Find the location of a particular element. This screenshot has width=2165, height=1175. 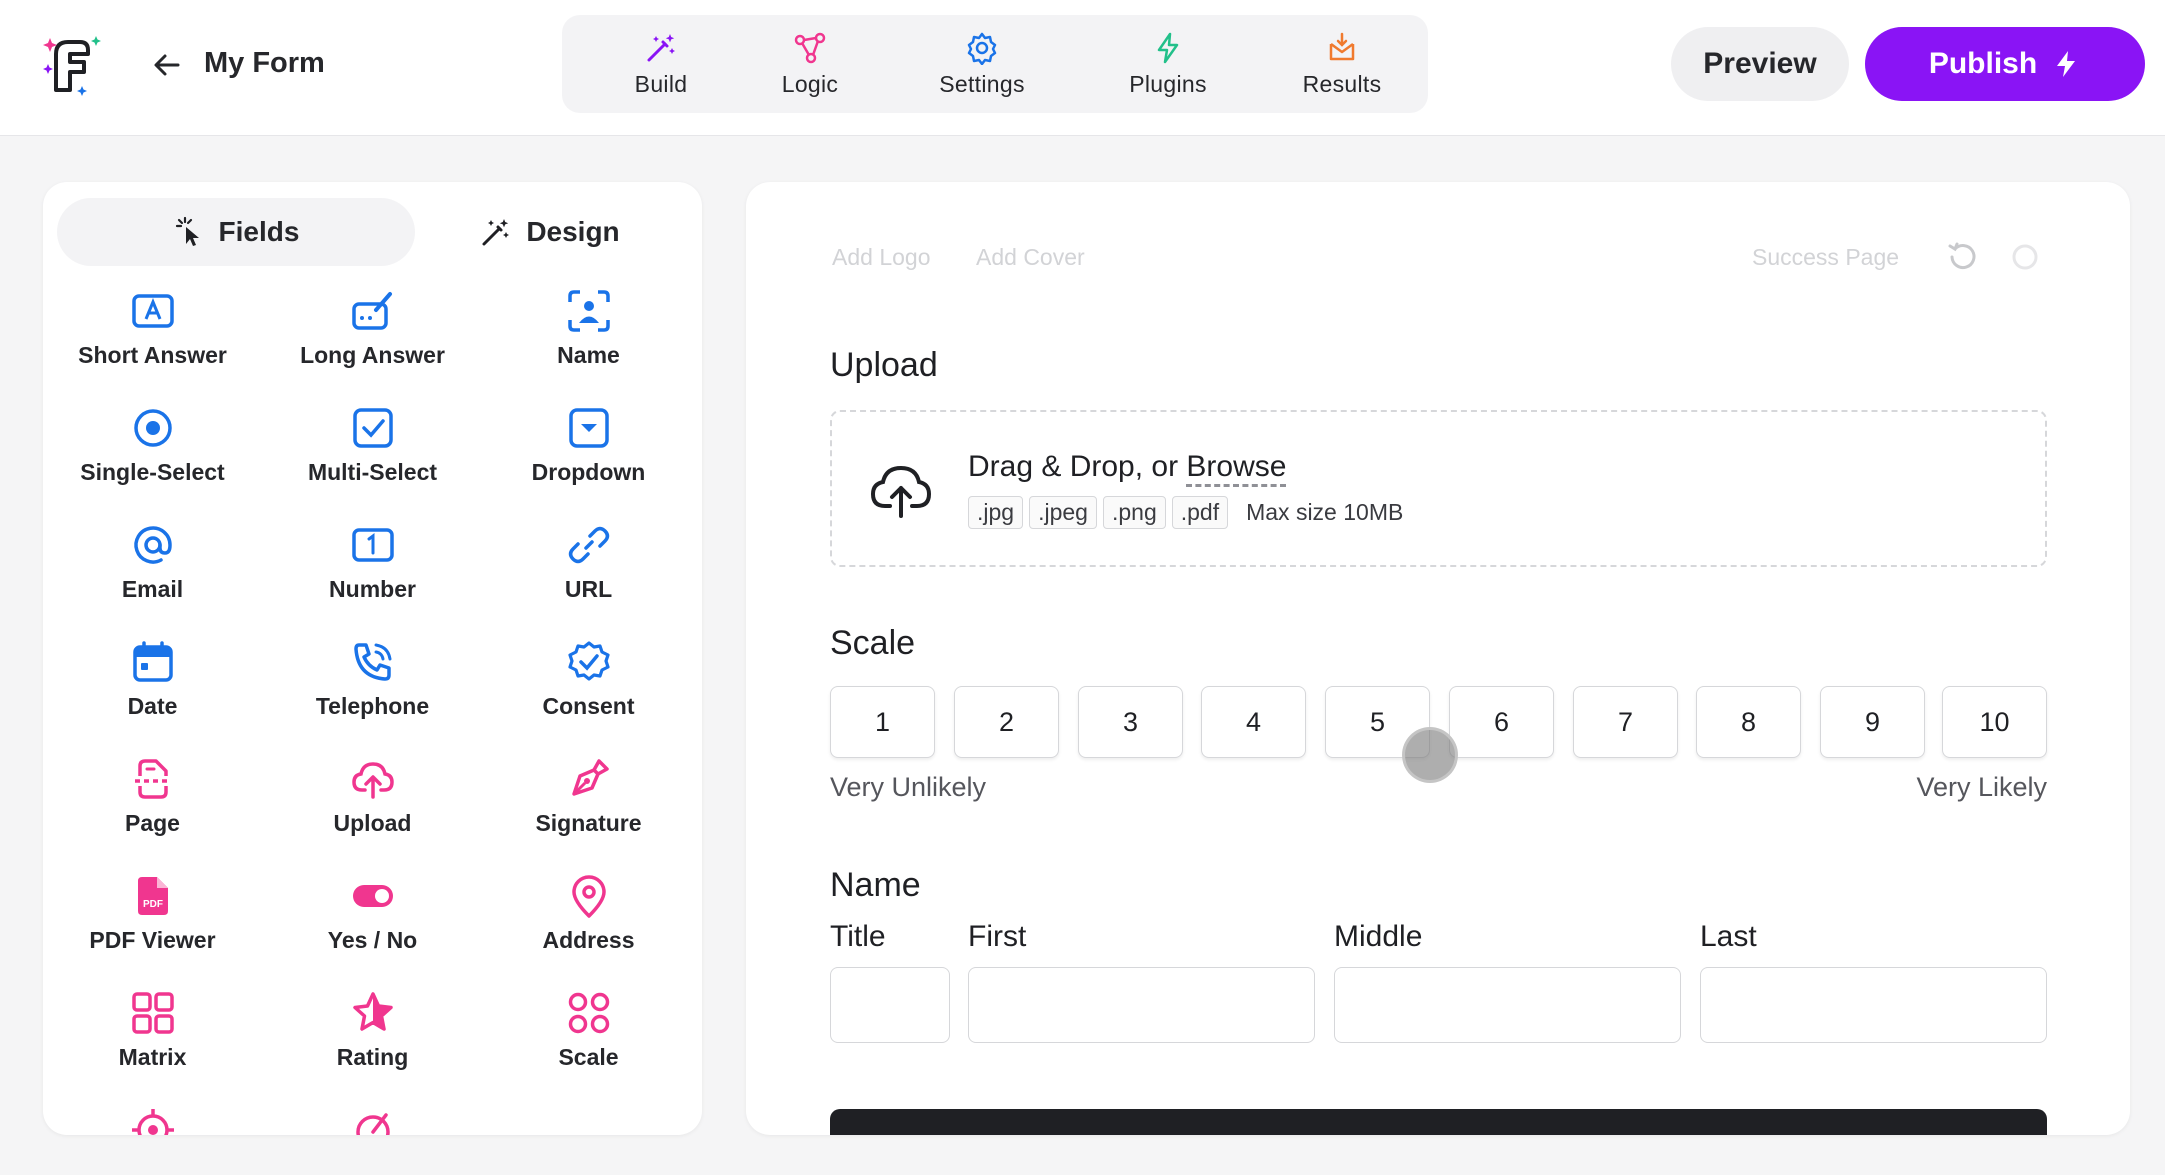

toggle-icon is located at coordinates (372, 896).